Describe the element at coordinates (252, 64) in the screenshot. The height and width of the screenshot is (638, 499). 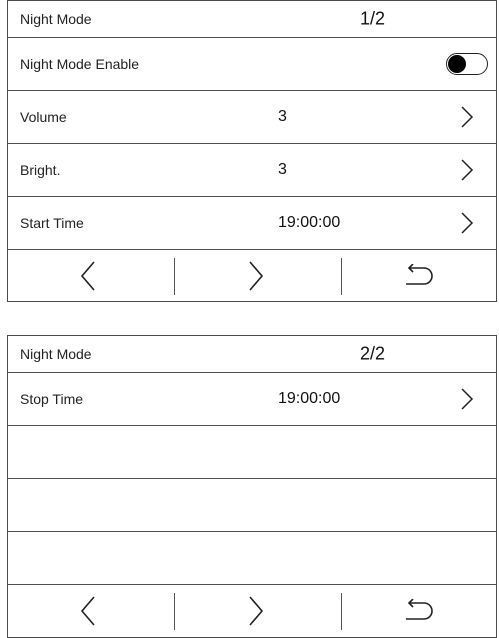
I see `night-mode-enable-row: Night Mode Enable` at that location.